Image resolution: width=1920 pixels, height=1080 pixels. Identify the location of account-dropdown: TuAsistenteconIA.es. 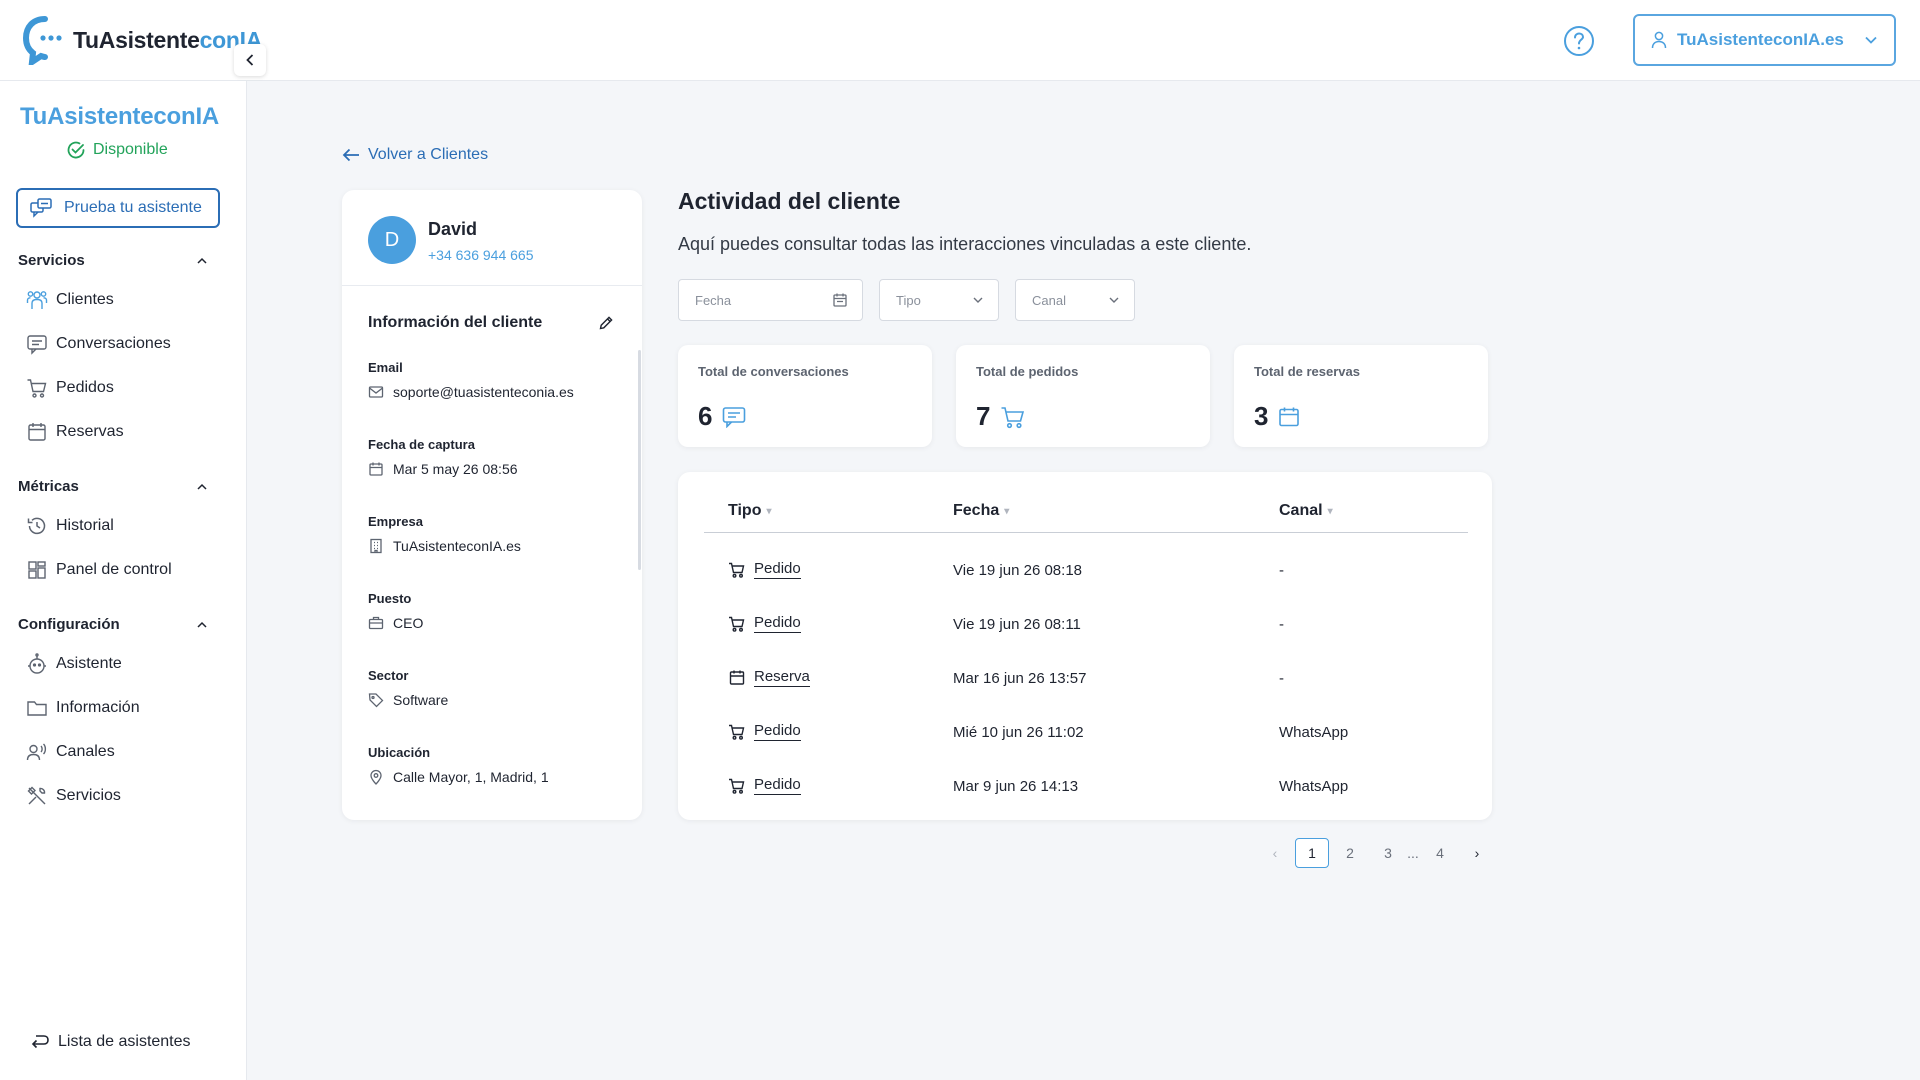
(1764, 40).